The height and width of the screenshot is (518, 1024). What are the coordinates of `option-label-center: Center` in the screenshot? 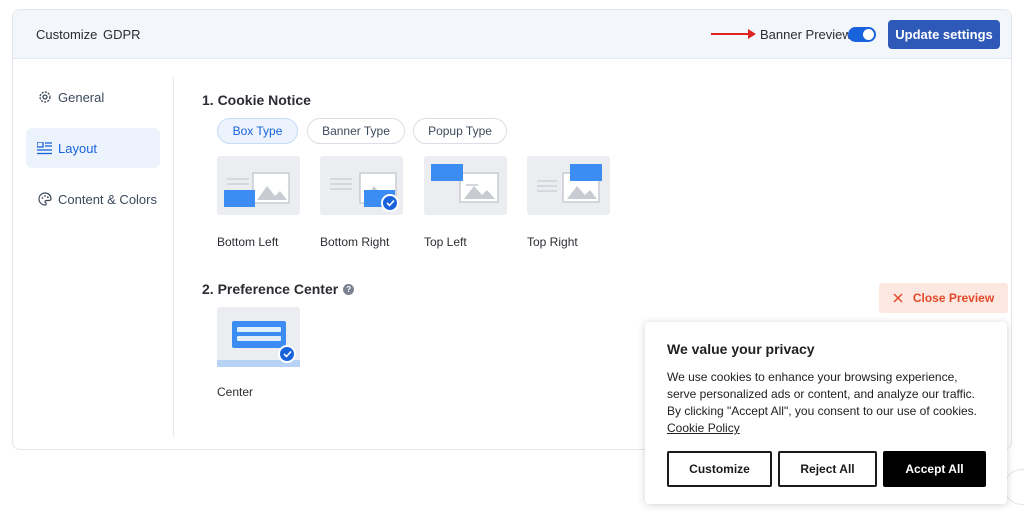 It's located at (235, 392).